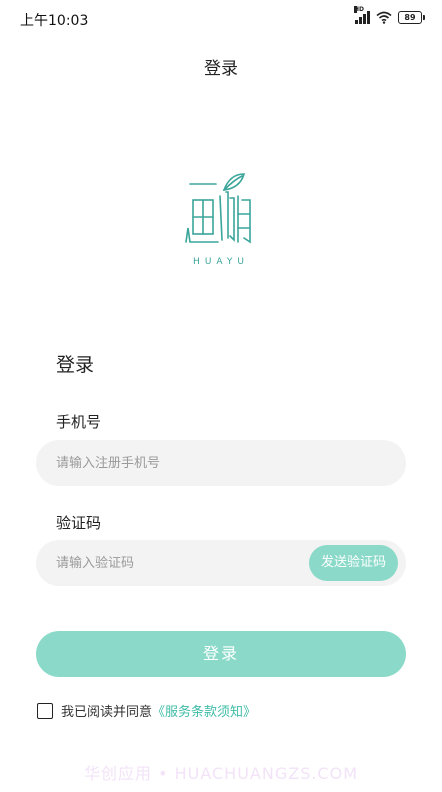 The width and height of the screenshot is (442, 792). I want to click on code-label: 验证码, so click(79, 523).